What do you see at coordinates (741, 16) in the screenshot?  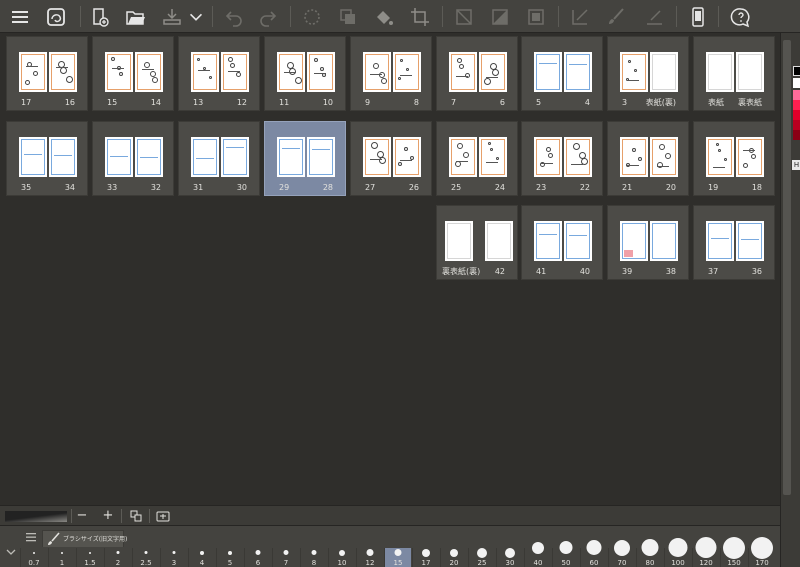 I see `help-button` at bounding box center [741, 16].